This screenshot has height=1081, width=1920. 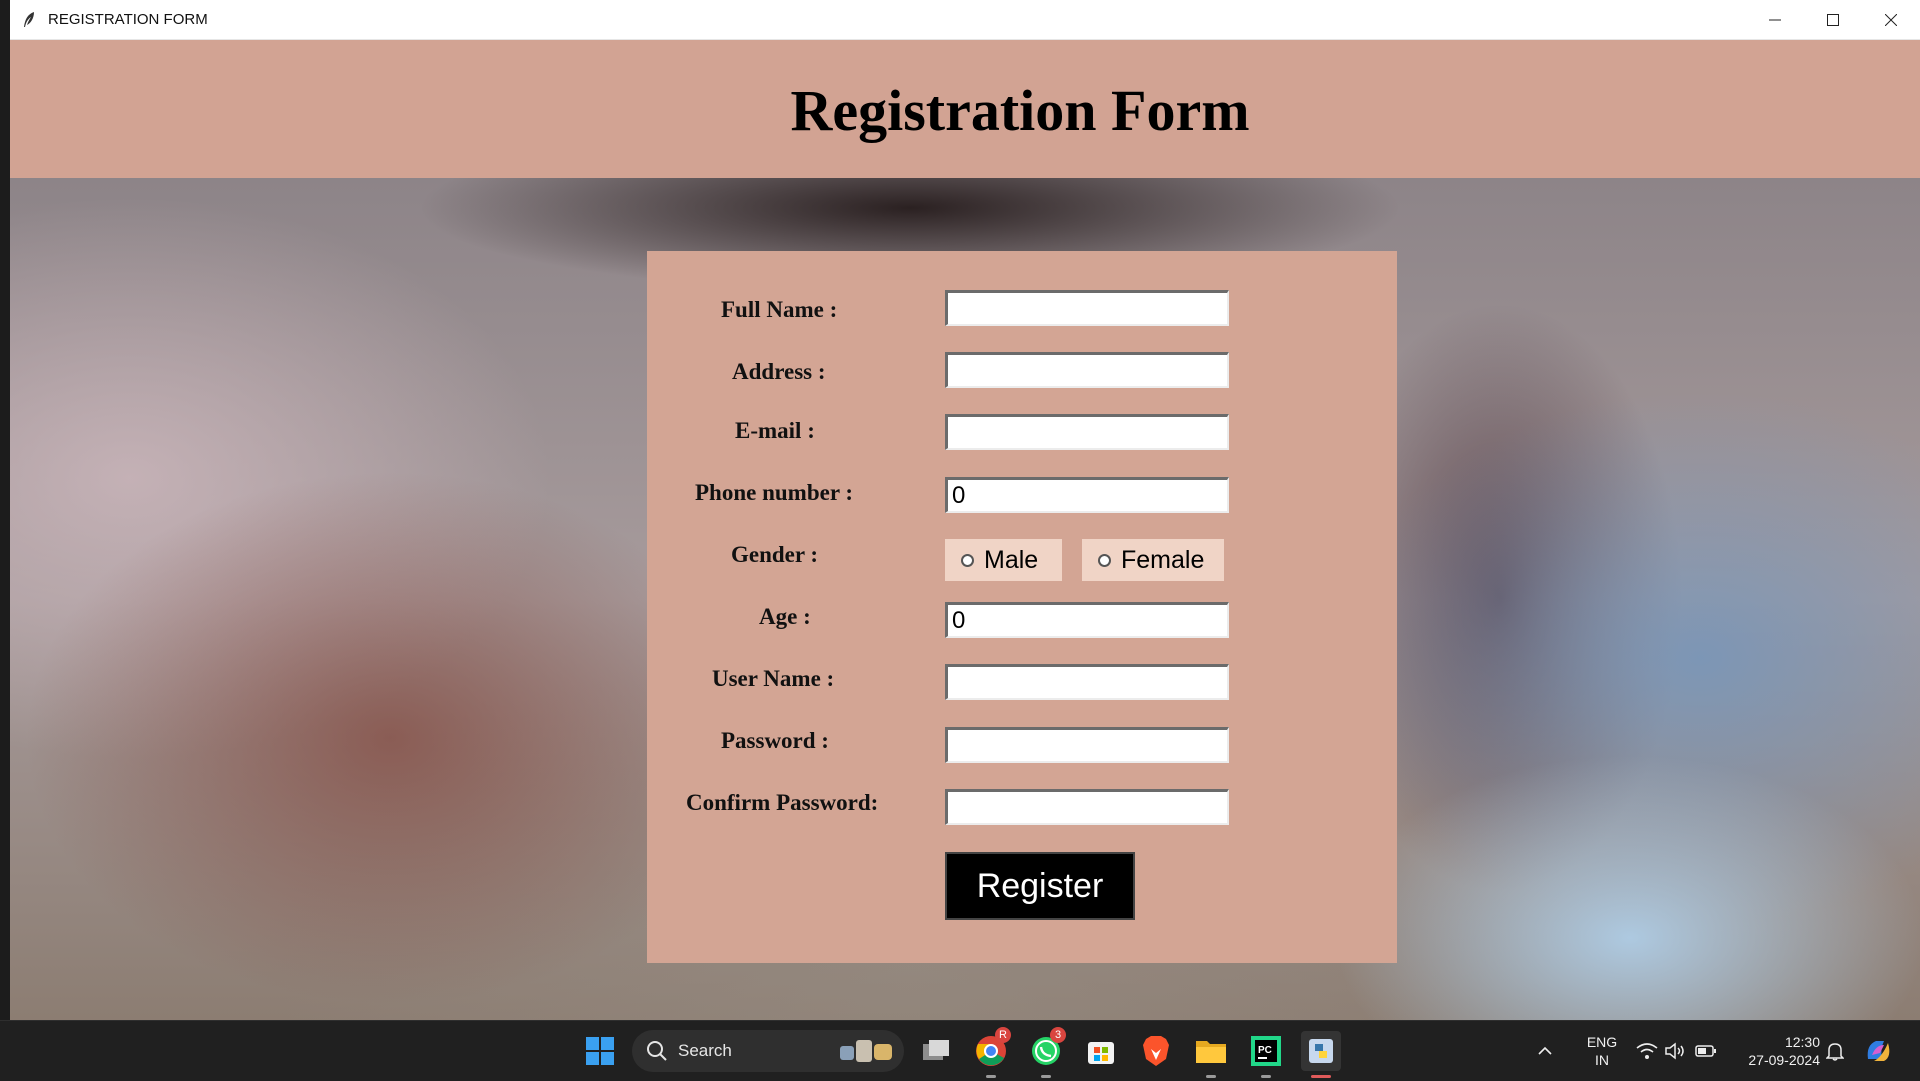 What do you see at coordinates (1087, 432) in the screenshot?
I see `email-input` at bounding box center [1087, 432].